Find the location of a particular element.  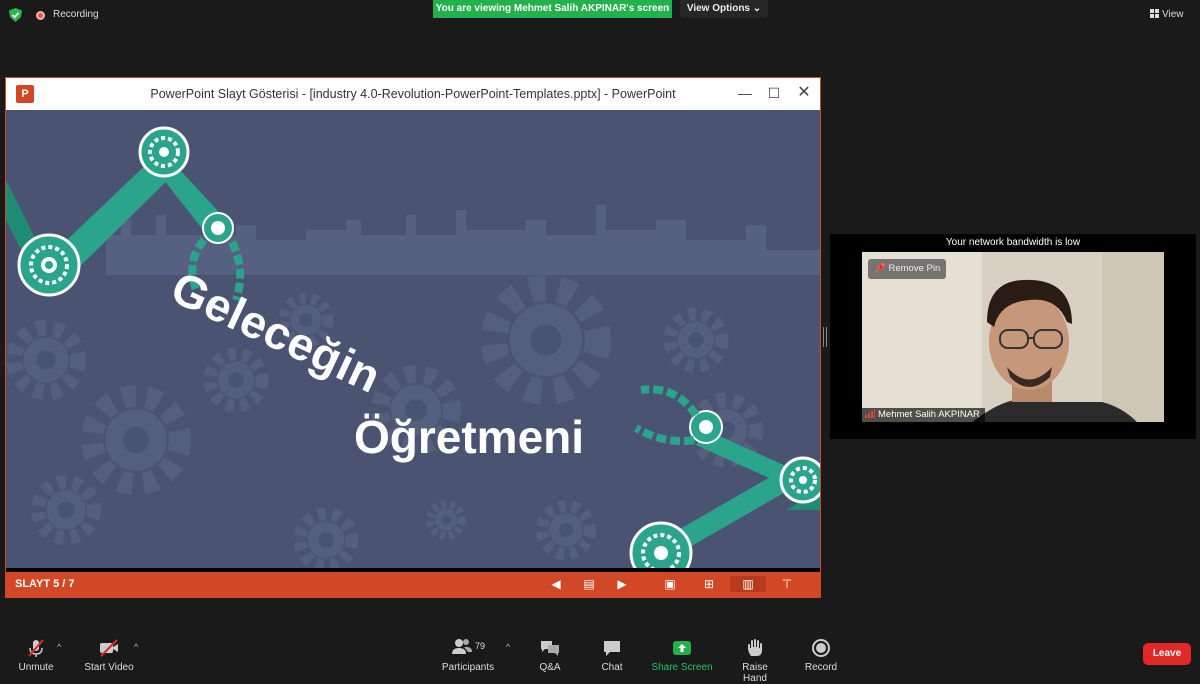

video-camera-off-icon is located at coordinates (109, 648).